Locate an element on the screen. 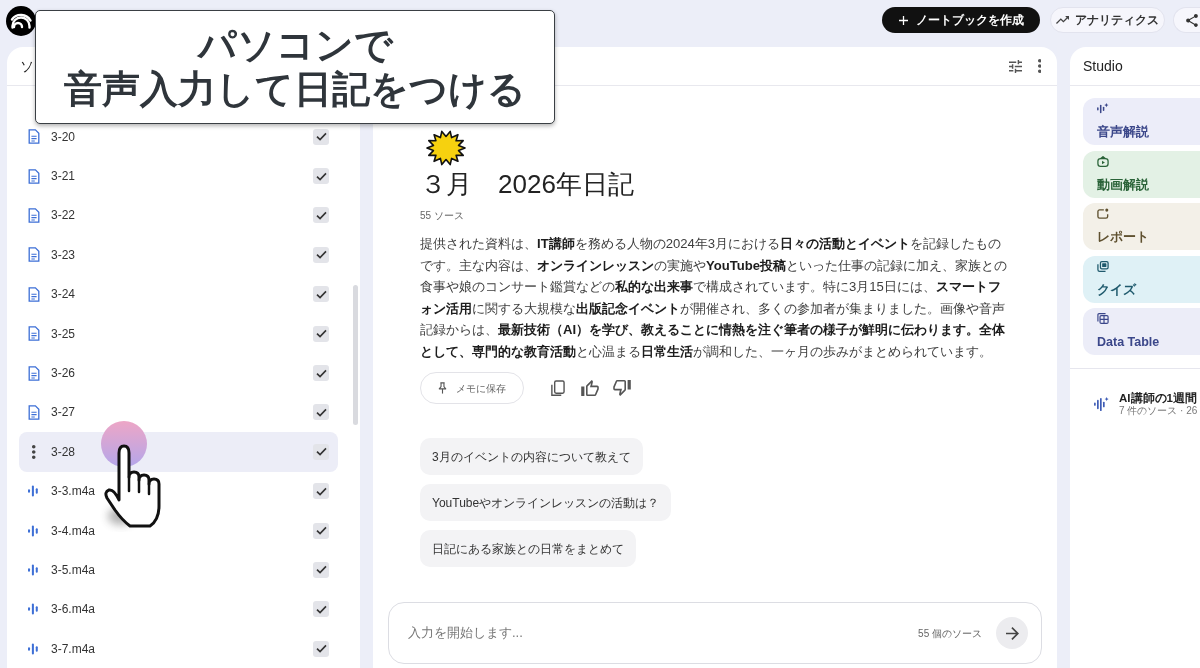 Image resolution: width=1200 pixels, height=668 pixels. table-icon is located at coordinates (1103, 318).